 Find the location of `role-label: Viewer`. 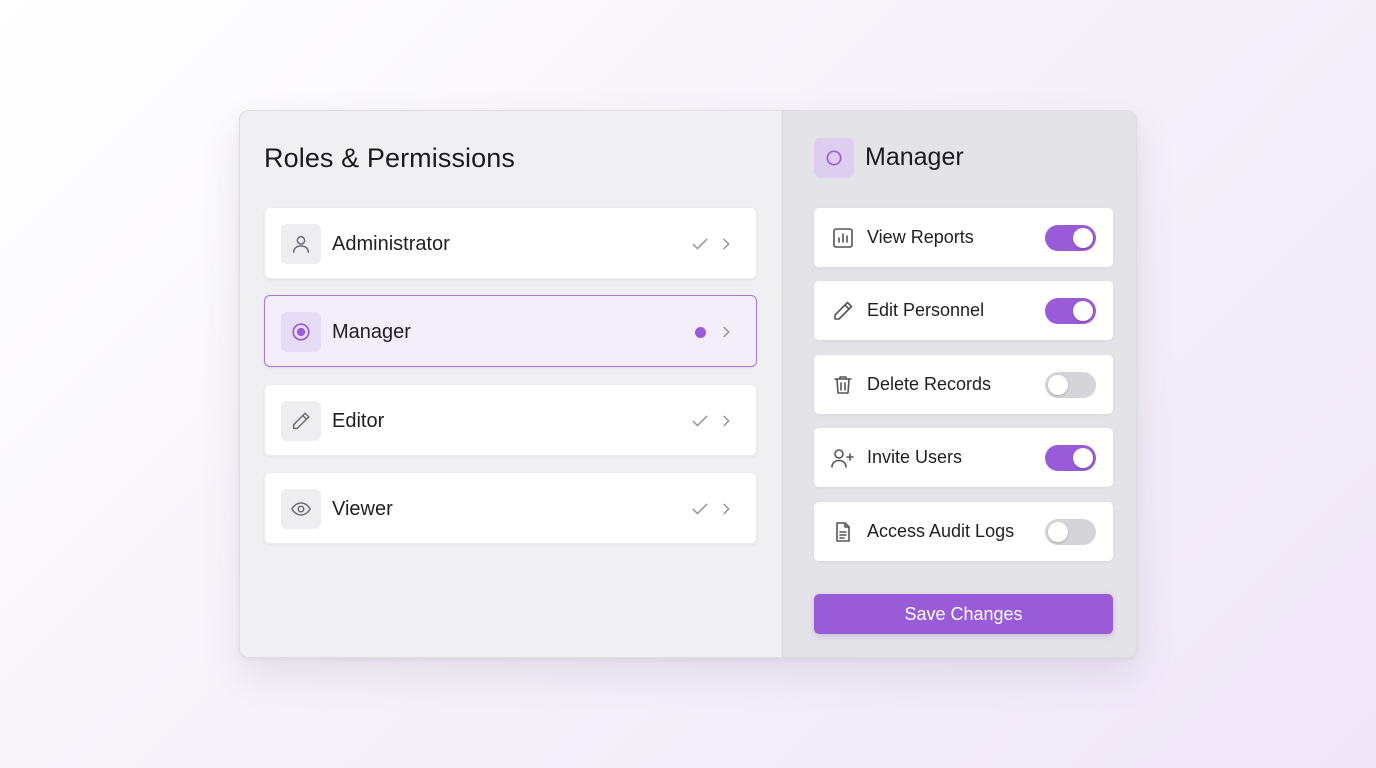

role-label: Viewer is located at coordinates (362, 509).